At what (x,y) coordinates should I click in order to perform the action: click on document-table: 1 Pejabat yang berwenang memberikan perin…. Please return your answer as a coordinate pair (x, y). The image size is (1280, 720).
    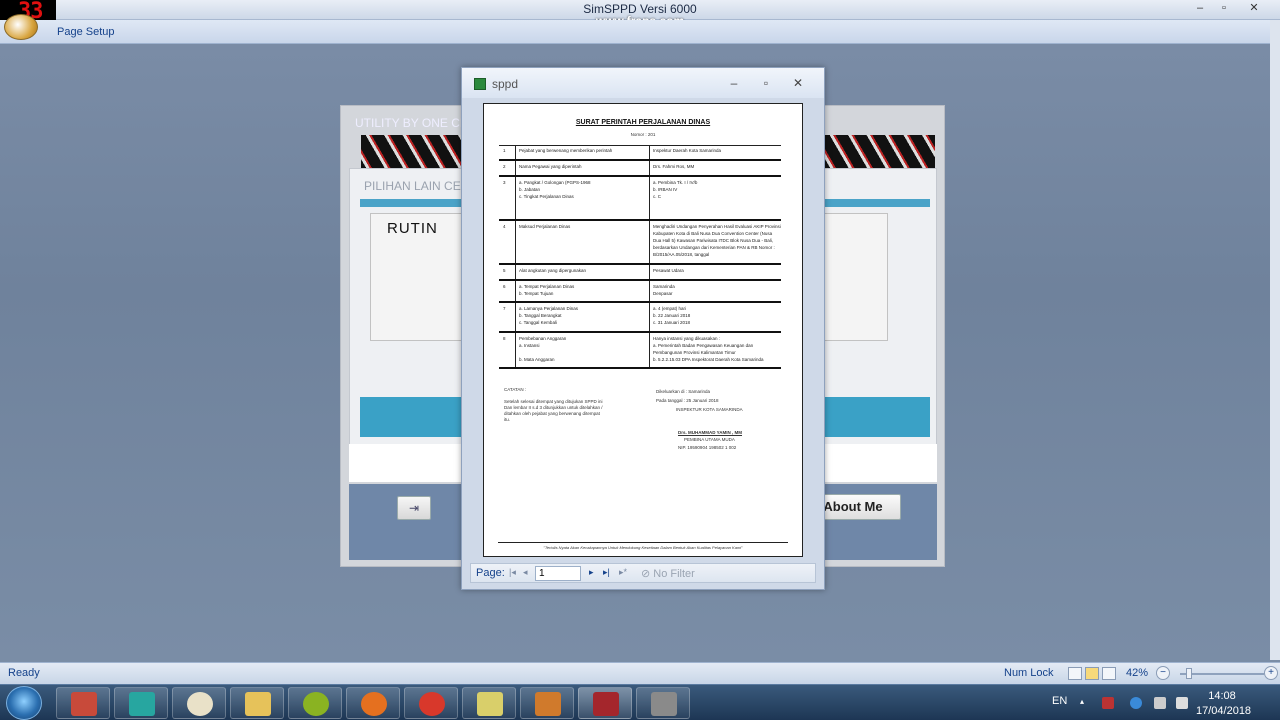
    Looking at the image, I should click on (640, 257).